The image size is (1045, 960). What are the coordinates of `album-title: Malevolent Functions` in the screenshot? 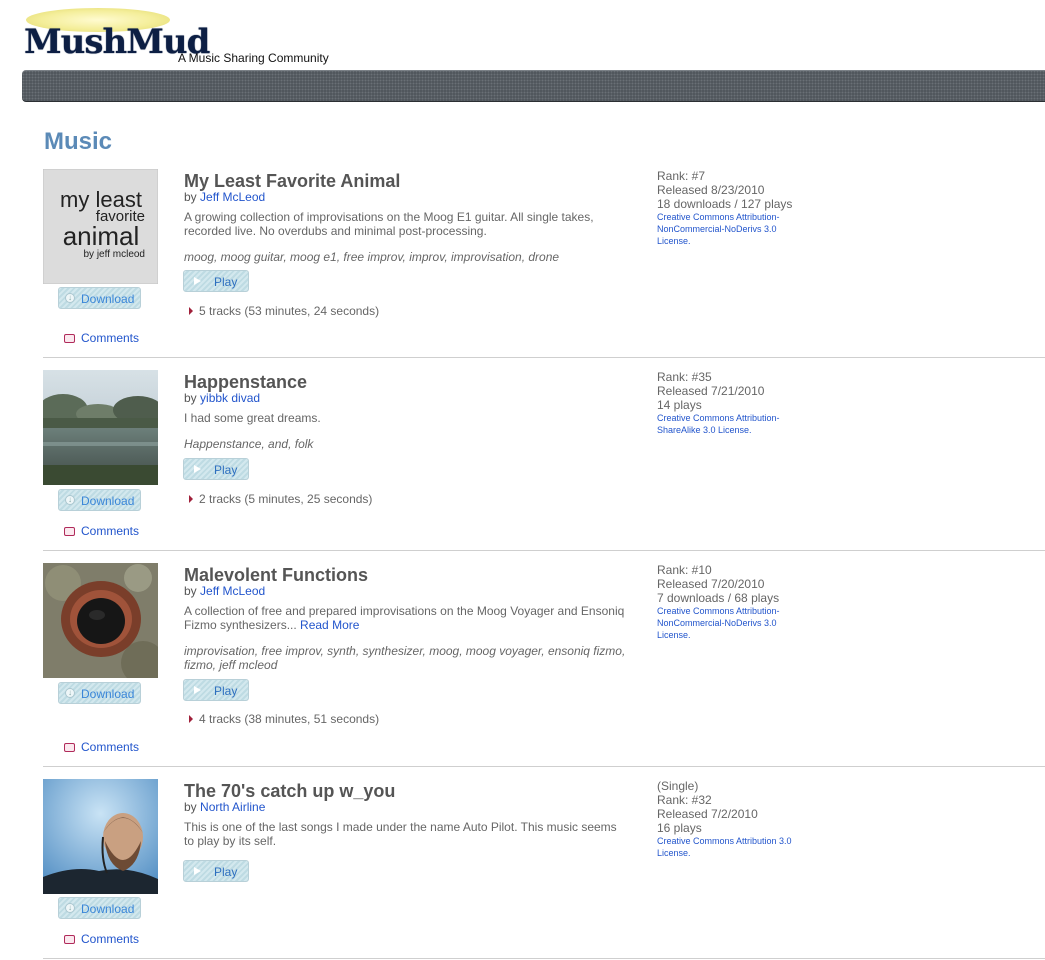 It's located at (276, 575).